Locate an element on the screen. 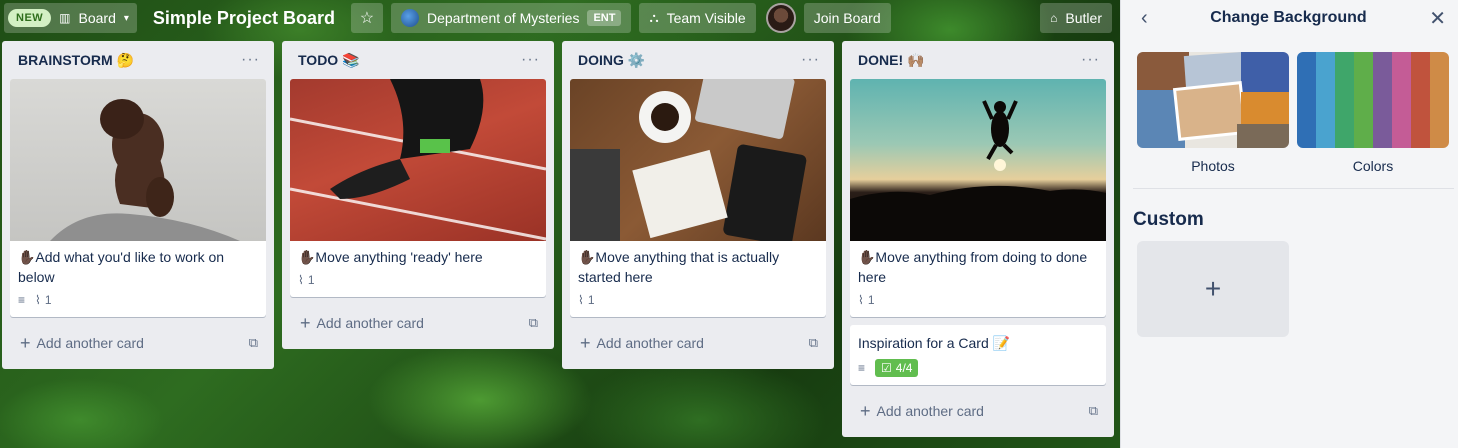 The height and width of the screenshot is (448, 1458). list-header: TODO 📚 ··· is located at coordinates (418, 60).